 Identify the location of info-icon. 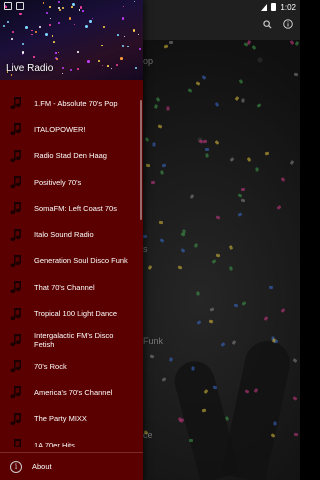
(288, 24).